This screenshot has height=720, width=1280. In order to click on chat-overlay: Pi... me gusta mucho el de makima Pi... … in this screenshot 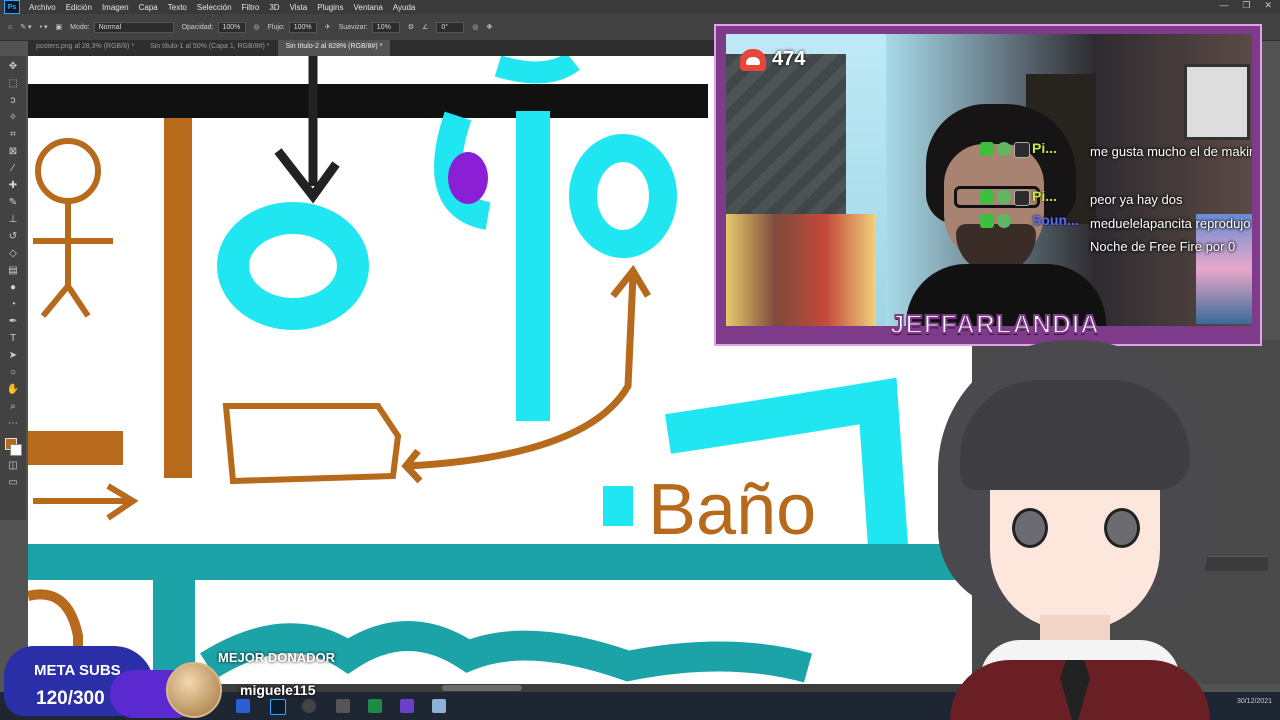, I will do `click(1116, 196)`.